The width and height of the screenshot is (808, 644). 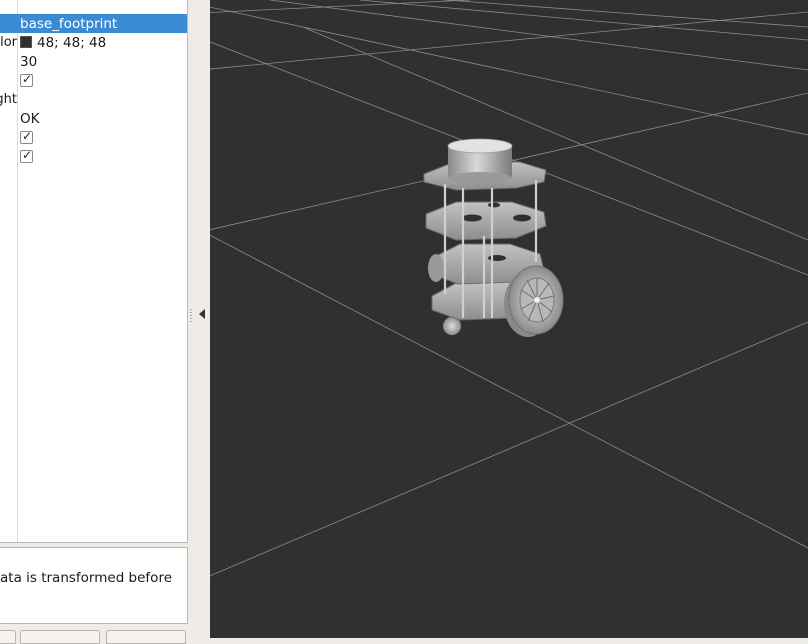 I want to click on default-light-label: Default Light, so click(x=8, y=99).